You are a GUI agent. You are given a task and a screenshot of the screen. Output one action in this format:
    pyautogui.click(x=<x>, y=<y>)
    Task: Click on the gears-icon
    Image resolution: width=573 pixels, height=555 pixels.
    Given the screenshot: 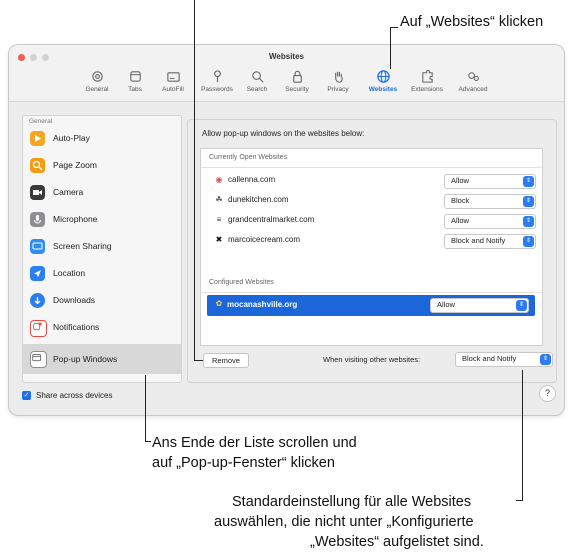 What is the action you would take?
    pyautogui.click(x=473, y=76)
    